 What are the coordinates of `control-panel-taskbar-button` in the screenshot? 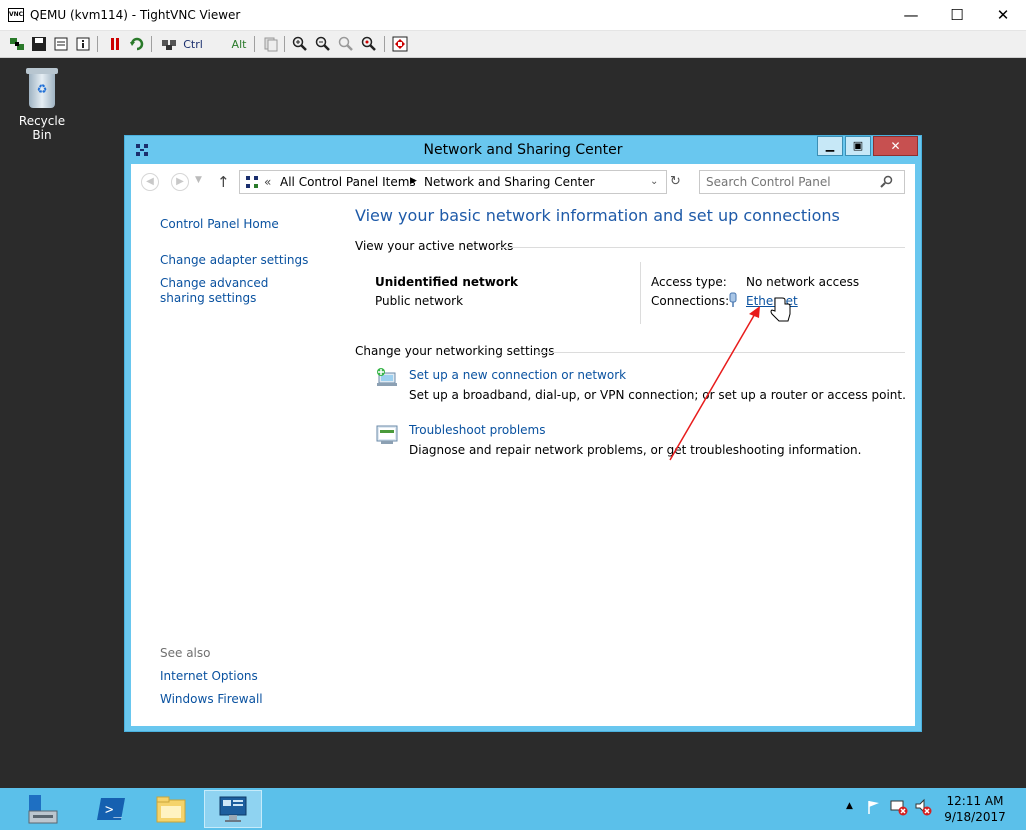 It's located at (233, 809).